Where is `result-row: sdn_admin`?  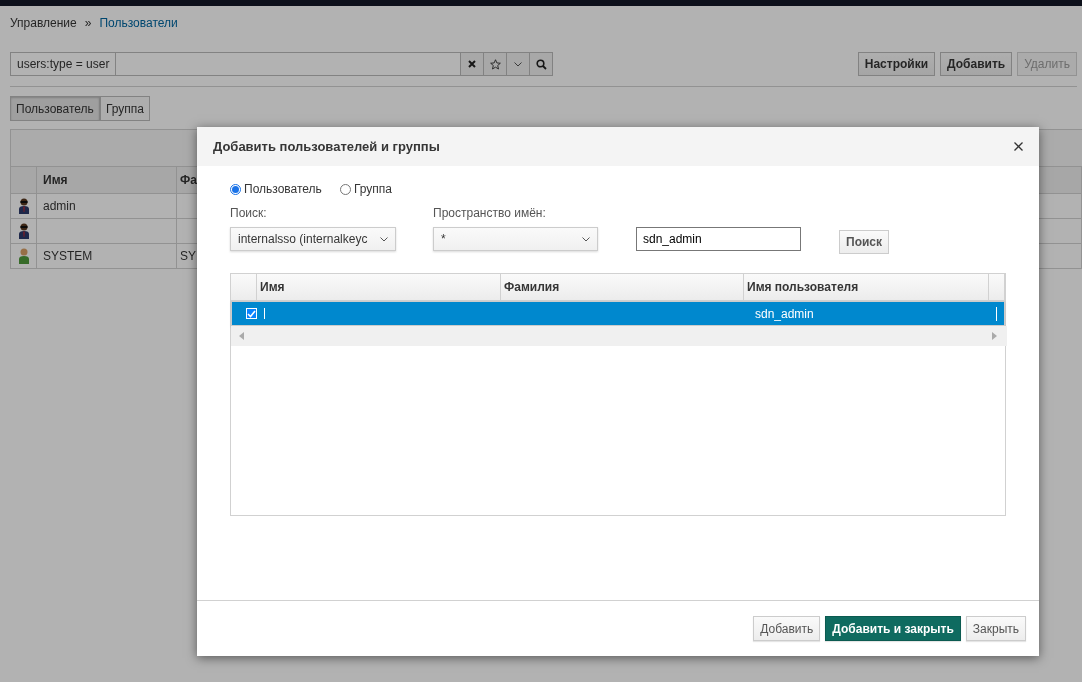
result-row: sdn_admin is located at coordinates (618, 313).